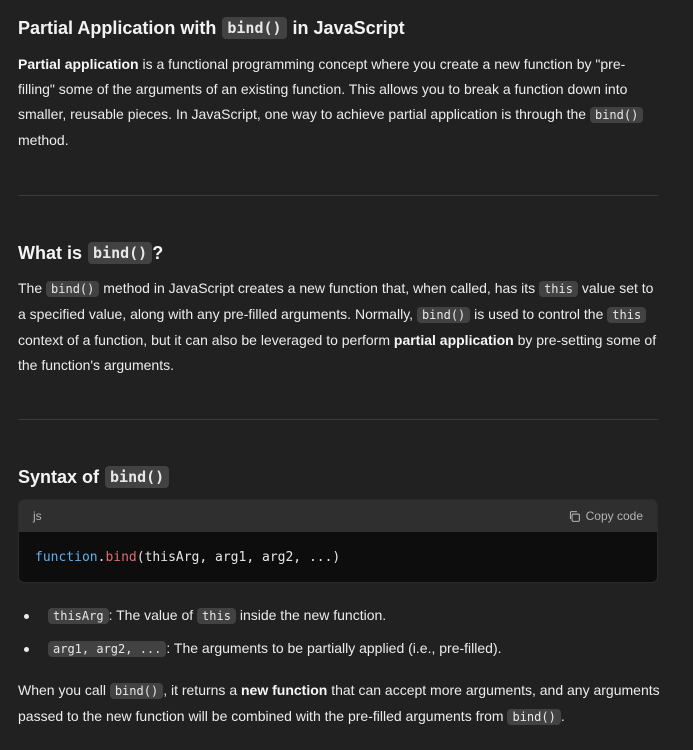 This screenshot has width=693, height=750. Describe the element at coordinates (37, 516) in the screenshot. I see `code-language-label: js` at that location.